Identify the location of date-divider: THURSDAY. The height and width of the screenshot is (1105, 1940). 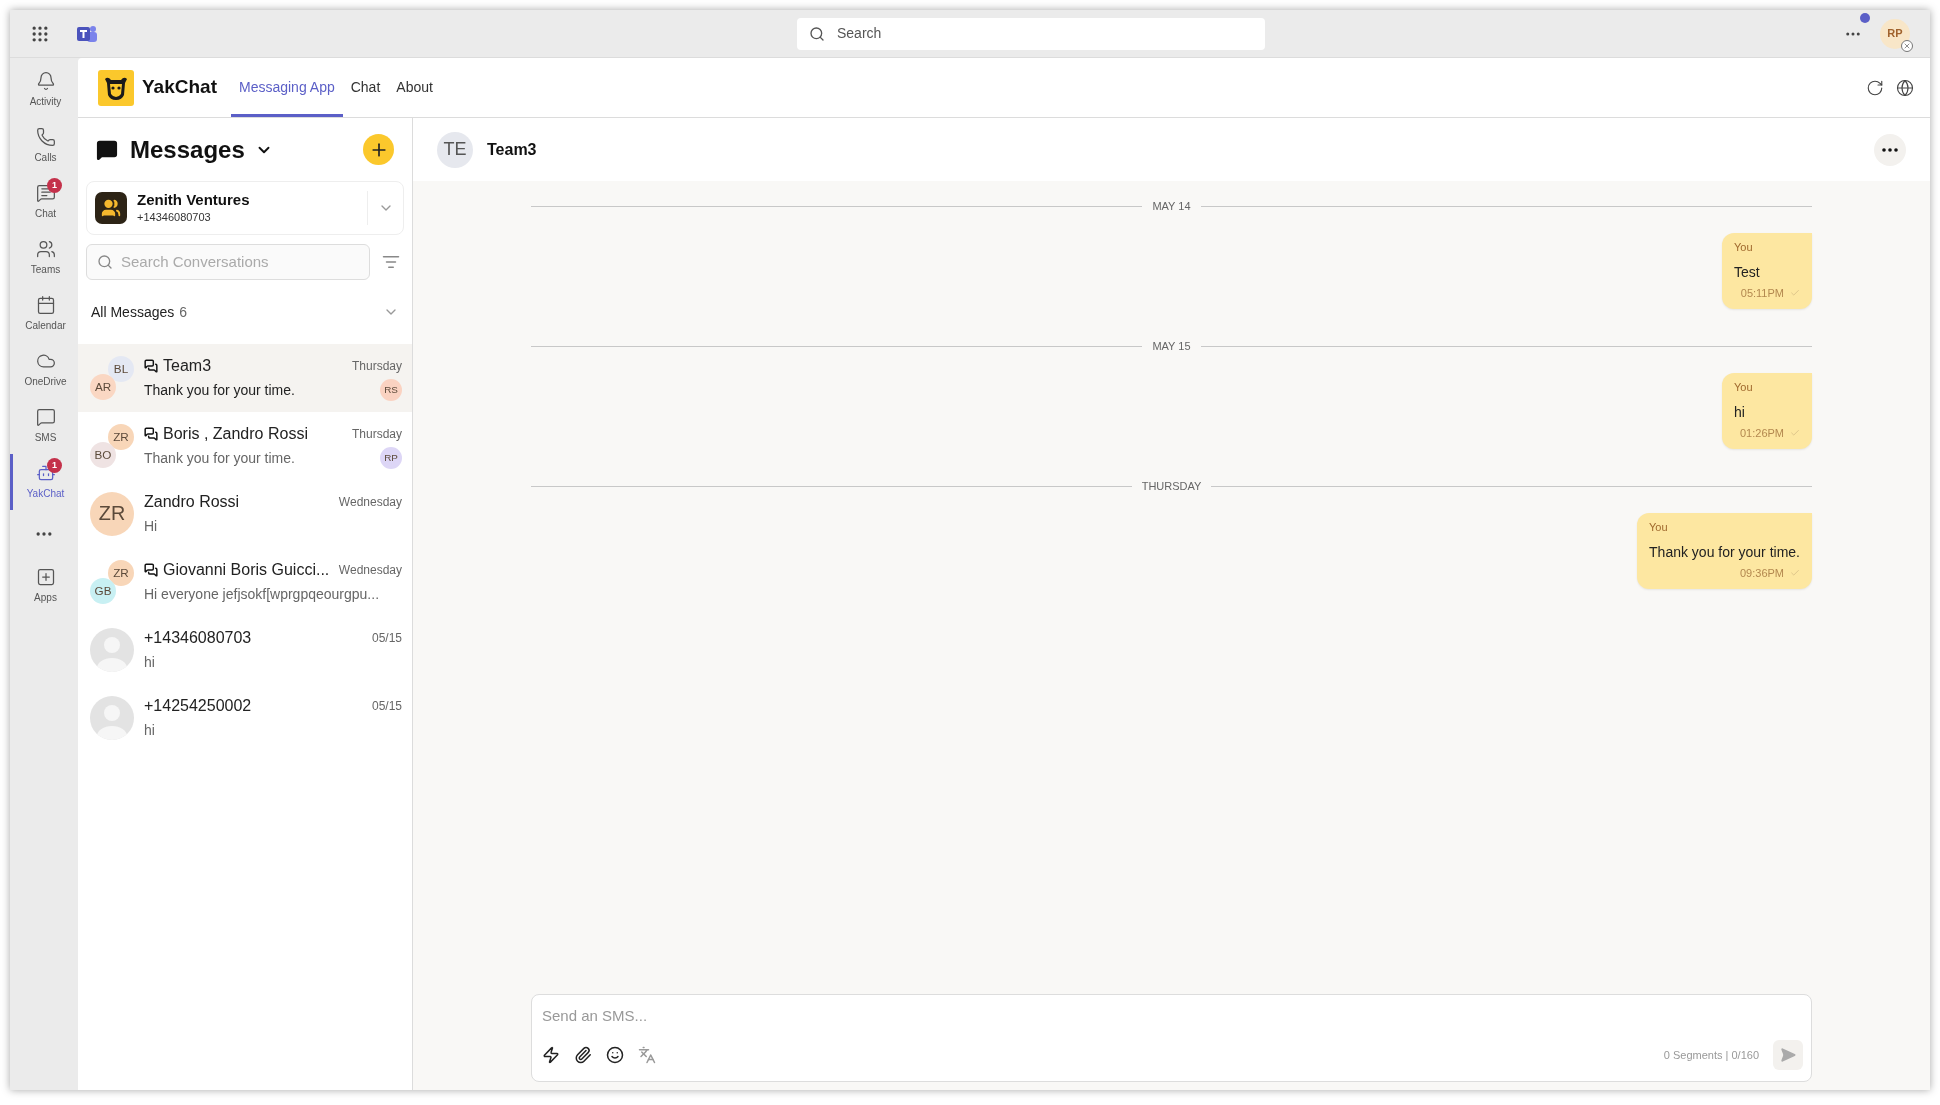
(1171, 486).